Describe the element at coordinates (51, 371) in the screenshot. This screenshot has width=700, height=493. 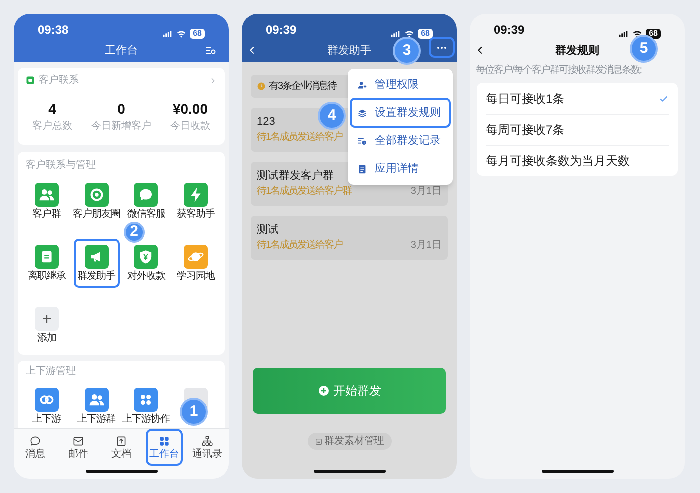
I see `section-title: 上下游管理` at that location.